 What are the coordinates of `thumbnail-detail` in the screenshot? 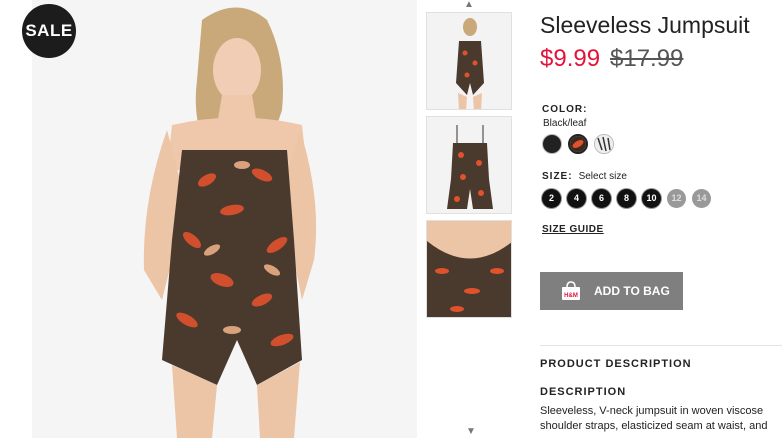 It's located at (469, 269).